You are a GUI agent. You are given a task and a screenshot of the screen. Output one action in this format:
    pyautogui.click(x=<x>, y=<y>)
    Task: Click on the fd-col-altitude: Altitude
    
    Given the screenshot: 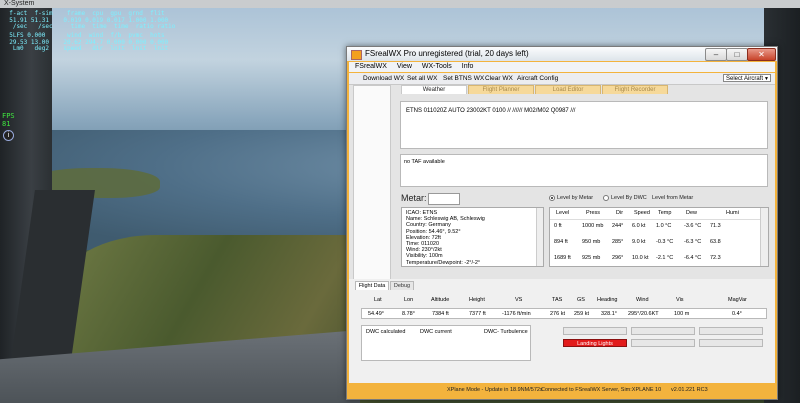 What is the action you would take?
    pyautogui.click(x=440, y=300)
    